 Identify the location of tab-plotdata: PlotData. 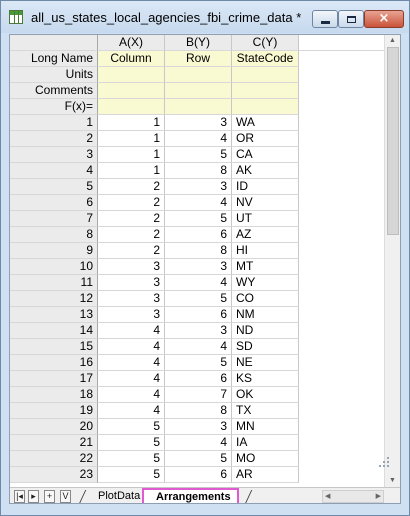
(117, 496).